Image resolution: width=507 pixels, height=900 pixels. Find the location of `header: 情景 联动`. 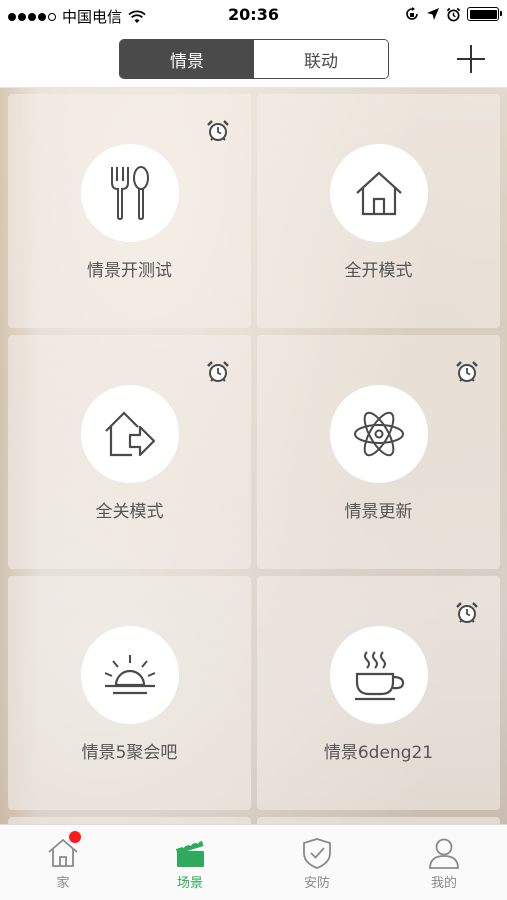

header: 情景 联动 is located at coordinates (253, 59).